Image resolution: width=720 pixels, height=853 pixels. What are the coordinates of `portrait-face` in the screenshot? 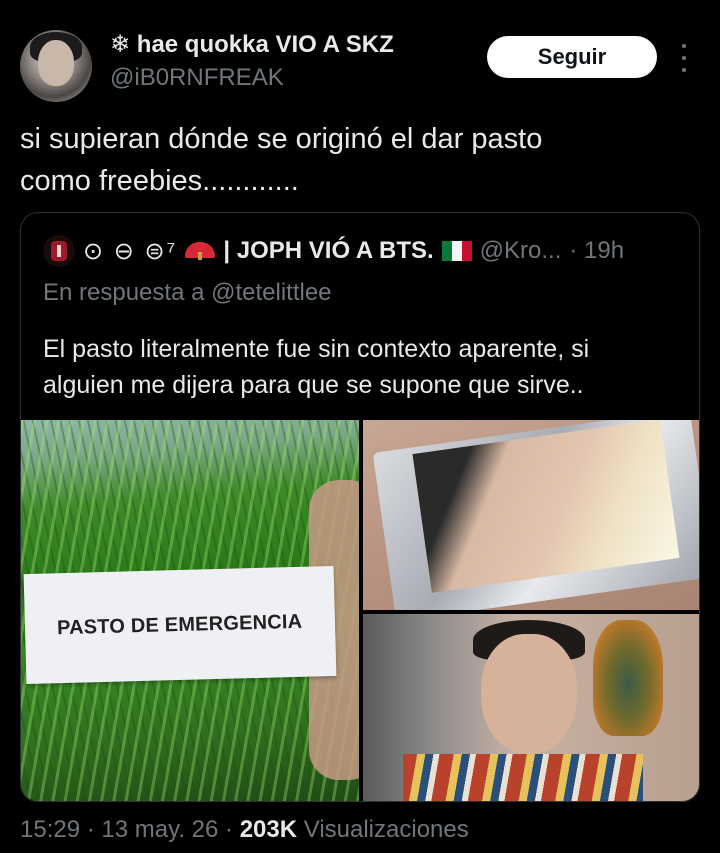 It's located at (529, 694).